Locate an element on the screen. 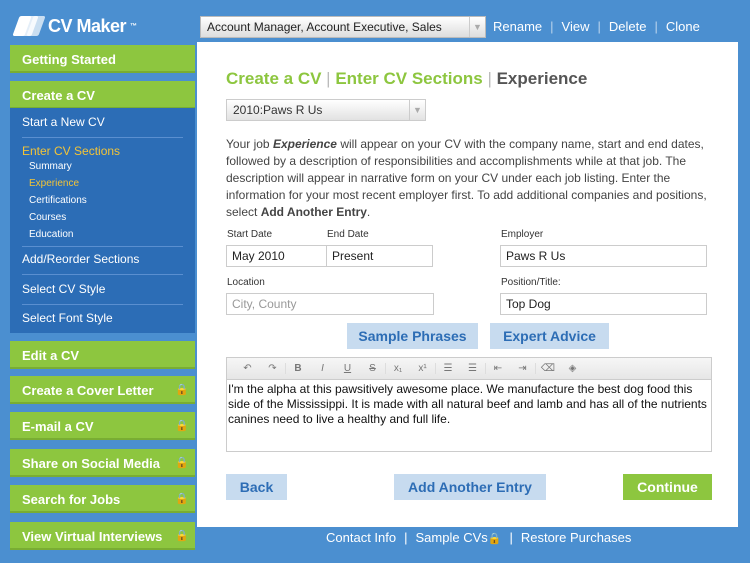 This screenshot has height=563, width=750. nav-label: View Virtual Interviews is located at coordinates (92, 536).